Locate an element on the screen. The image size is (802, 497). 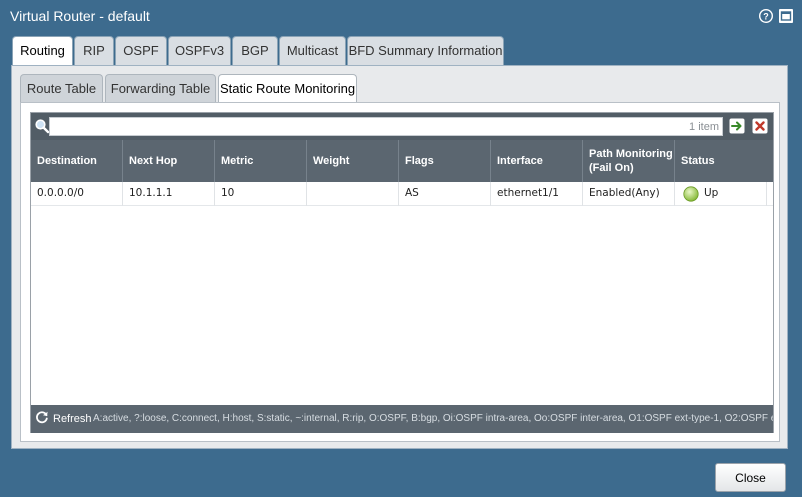
tab-bfd-summary: BFD Summary Information is located at coordinates (425, 51).